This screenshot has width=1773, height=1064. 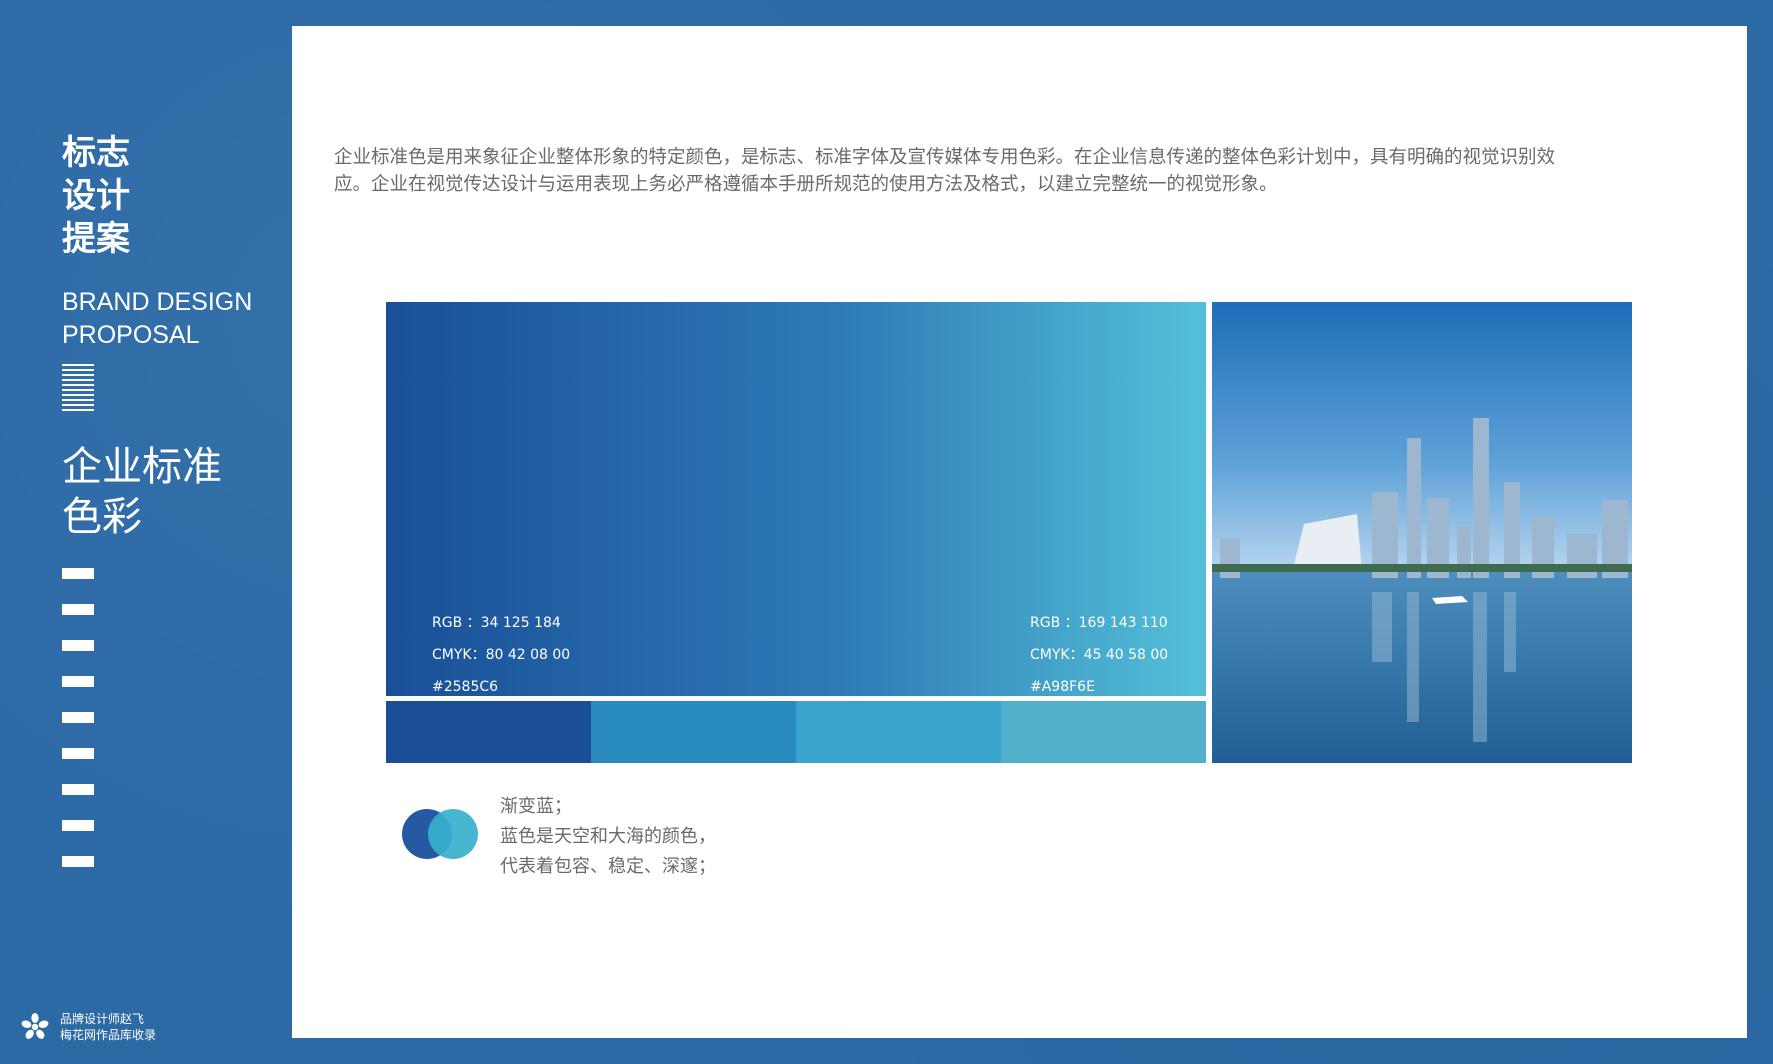 What do you see at coordinates (157, 302) in the screenshot?
I see `english-title-line: BRAND DESIGN` at bounding box center [157, 302].